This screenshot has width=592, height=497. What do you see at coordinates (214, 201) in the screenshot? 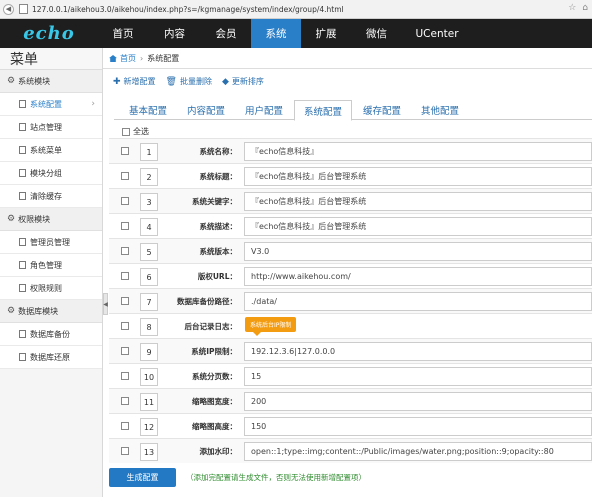
I see `config-label: 系统关键字：` at bounding box center [214, 201].